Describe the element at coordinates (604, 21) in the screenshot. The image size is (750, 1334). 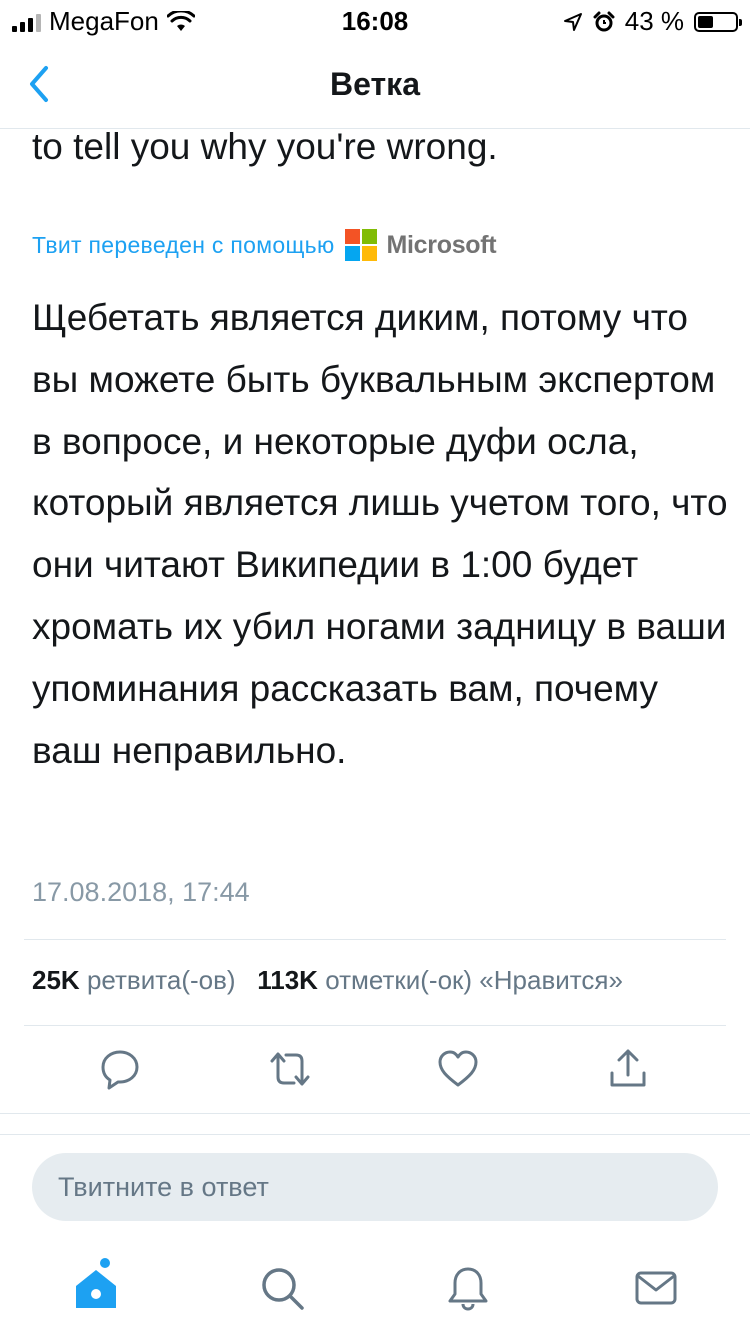
I see `alarm-icon` at that location.